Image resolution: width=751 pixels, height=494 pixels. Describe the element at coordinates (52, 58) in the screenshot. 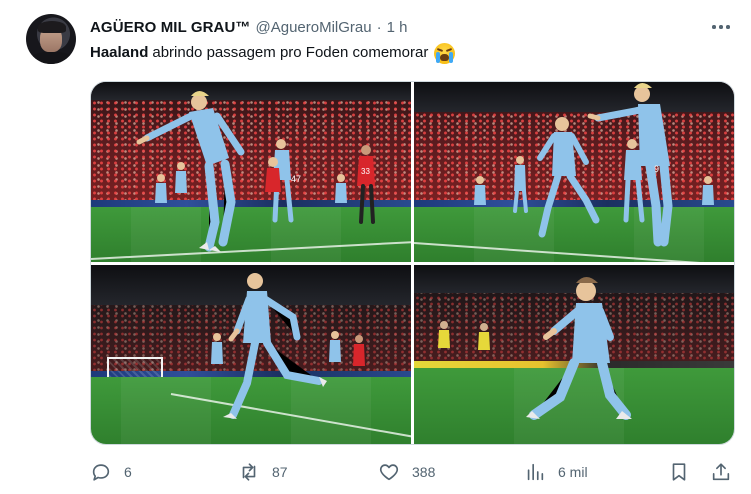

I see `avatar-shirt` at that location.